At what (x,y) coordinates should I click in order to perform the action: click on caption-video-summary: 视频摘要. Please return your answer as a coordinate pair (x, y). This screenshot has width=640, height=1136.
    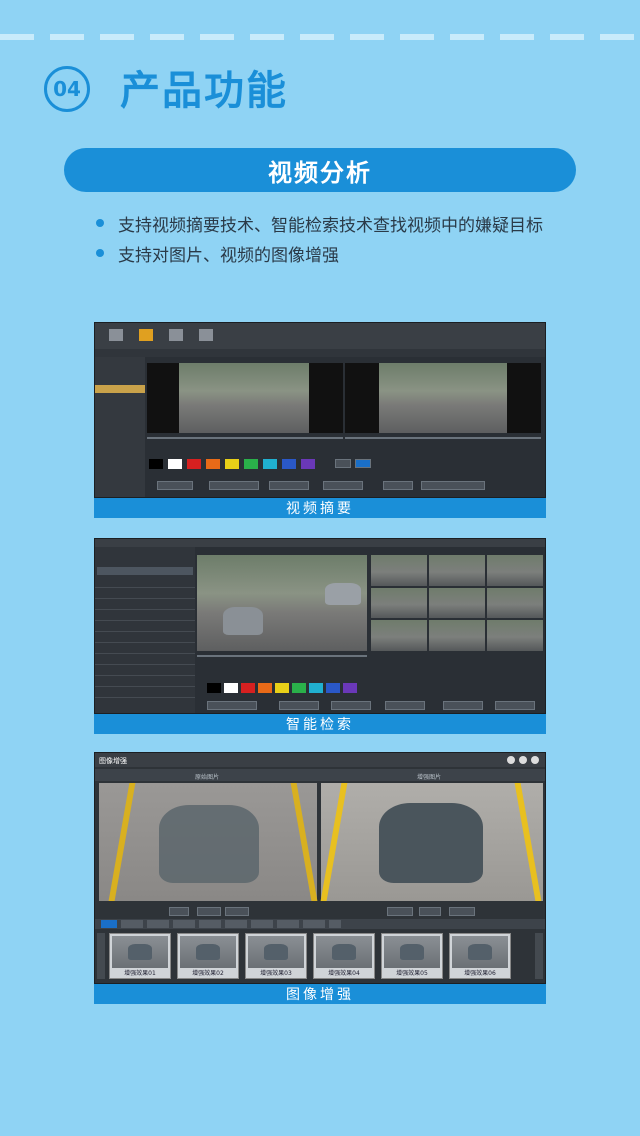
    Looking at the image, I should click on (320, 508).